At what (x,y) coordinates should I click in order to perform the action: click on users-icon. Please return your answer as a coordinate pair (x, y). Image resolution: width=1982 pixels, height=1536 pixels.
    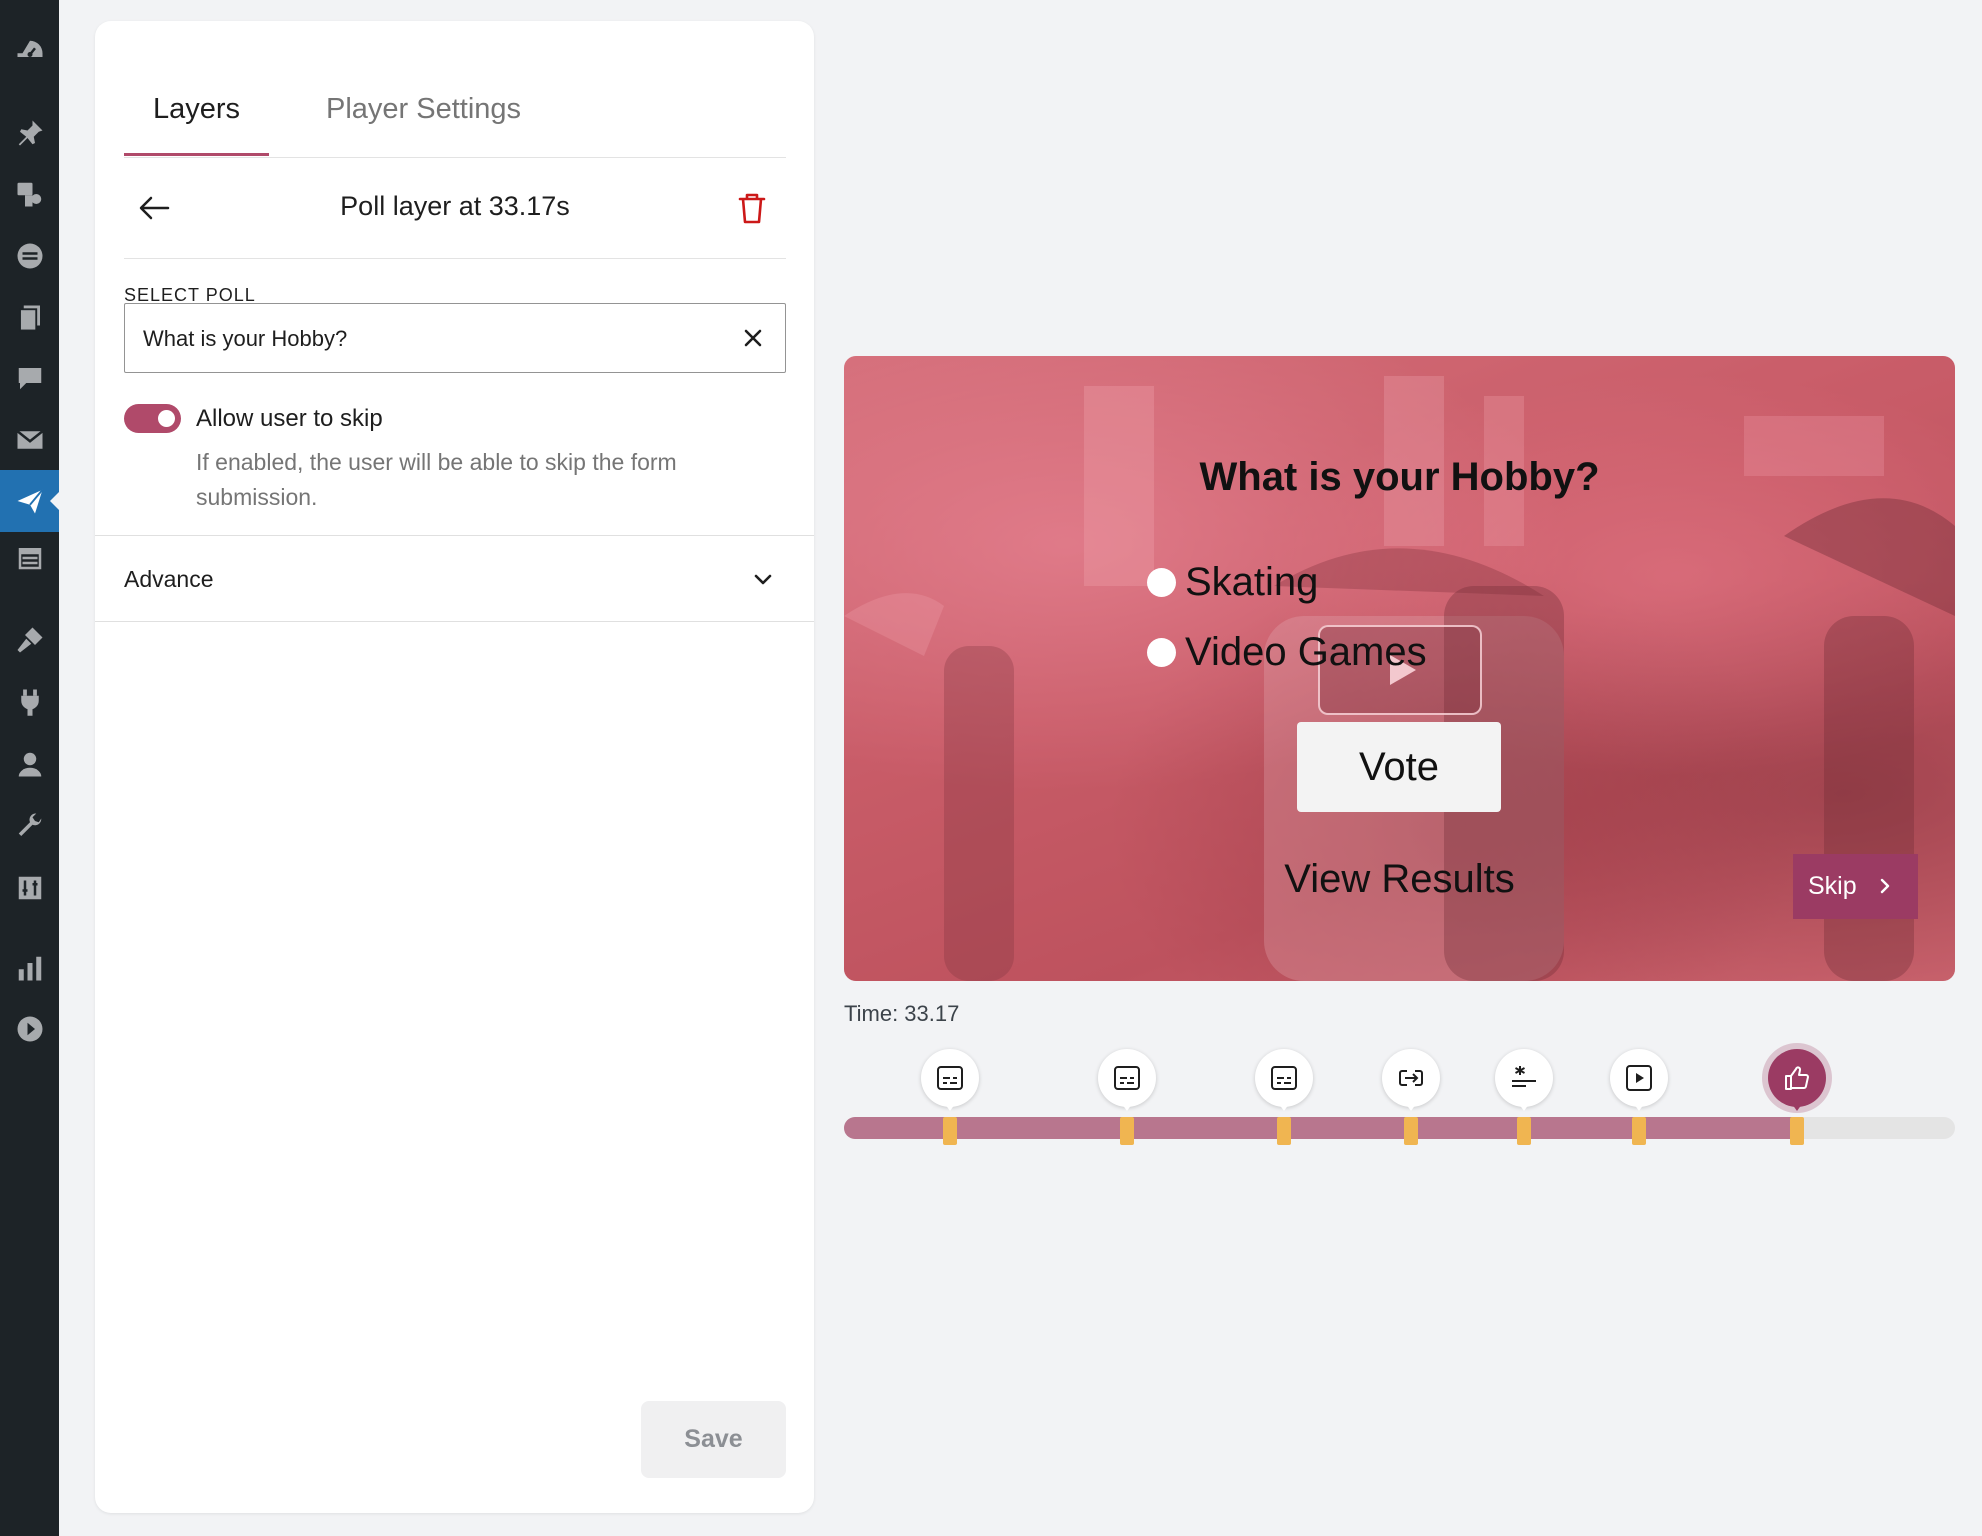
    Looking at the image, I should click on (29, 764).